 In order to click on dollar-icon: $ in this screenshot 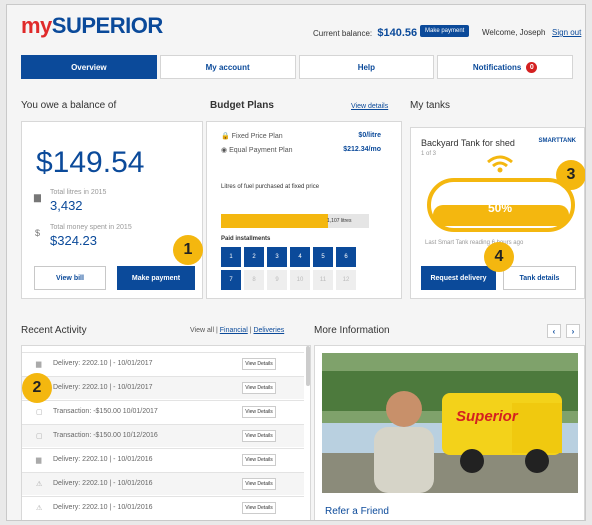, I will do `click(38, 233)`.